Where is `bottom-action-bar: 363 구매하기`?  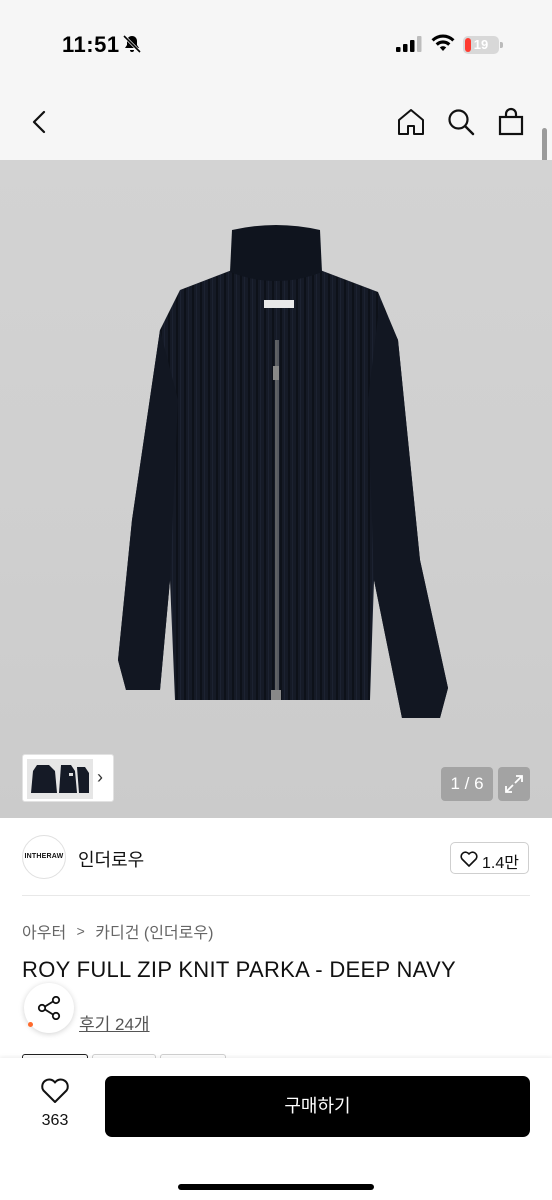 bottom-action-bar: 363 구매하기 is located at coordinates (276, 1129).